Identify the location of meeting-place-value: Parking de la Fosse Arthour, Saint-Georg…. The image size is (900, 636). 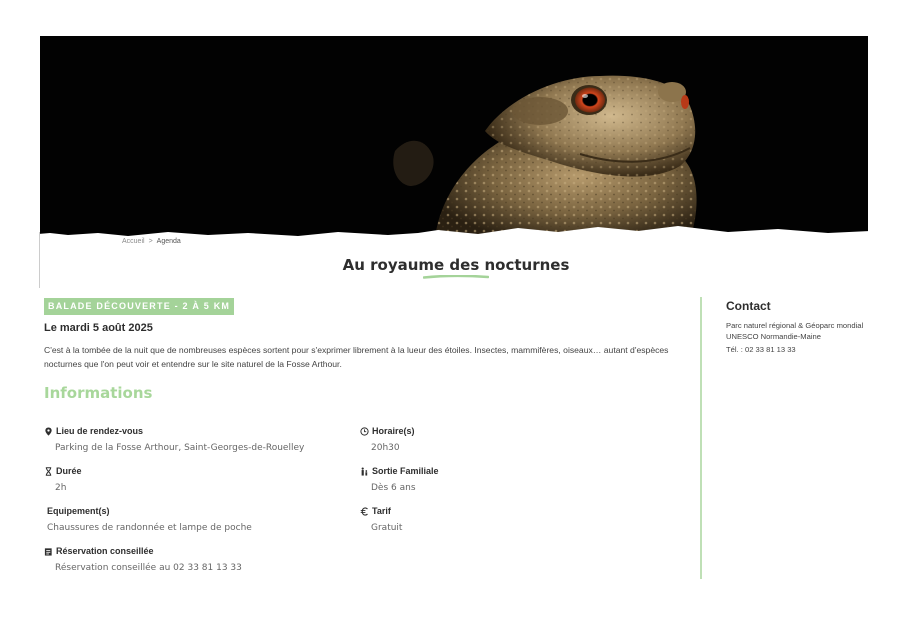
(180, 448).